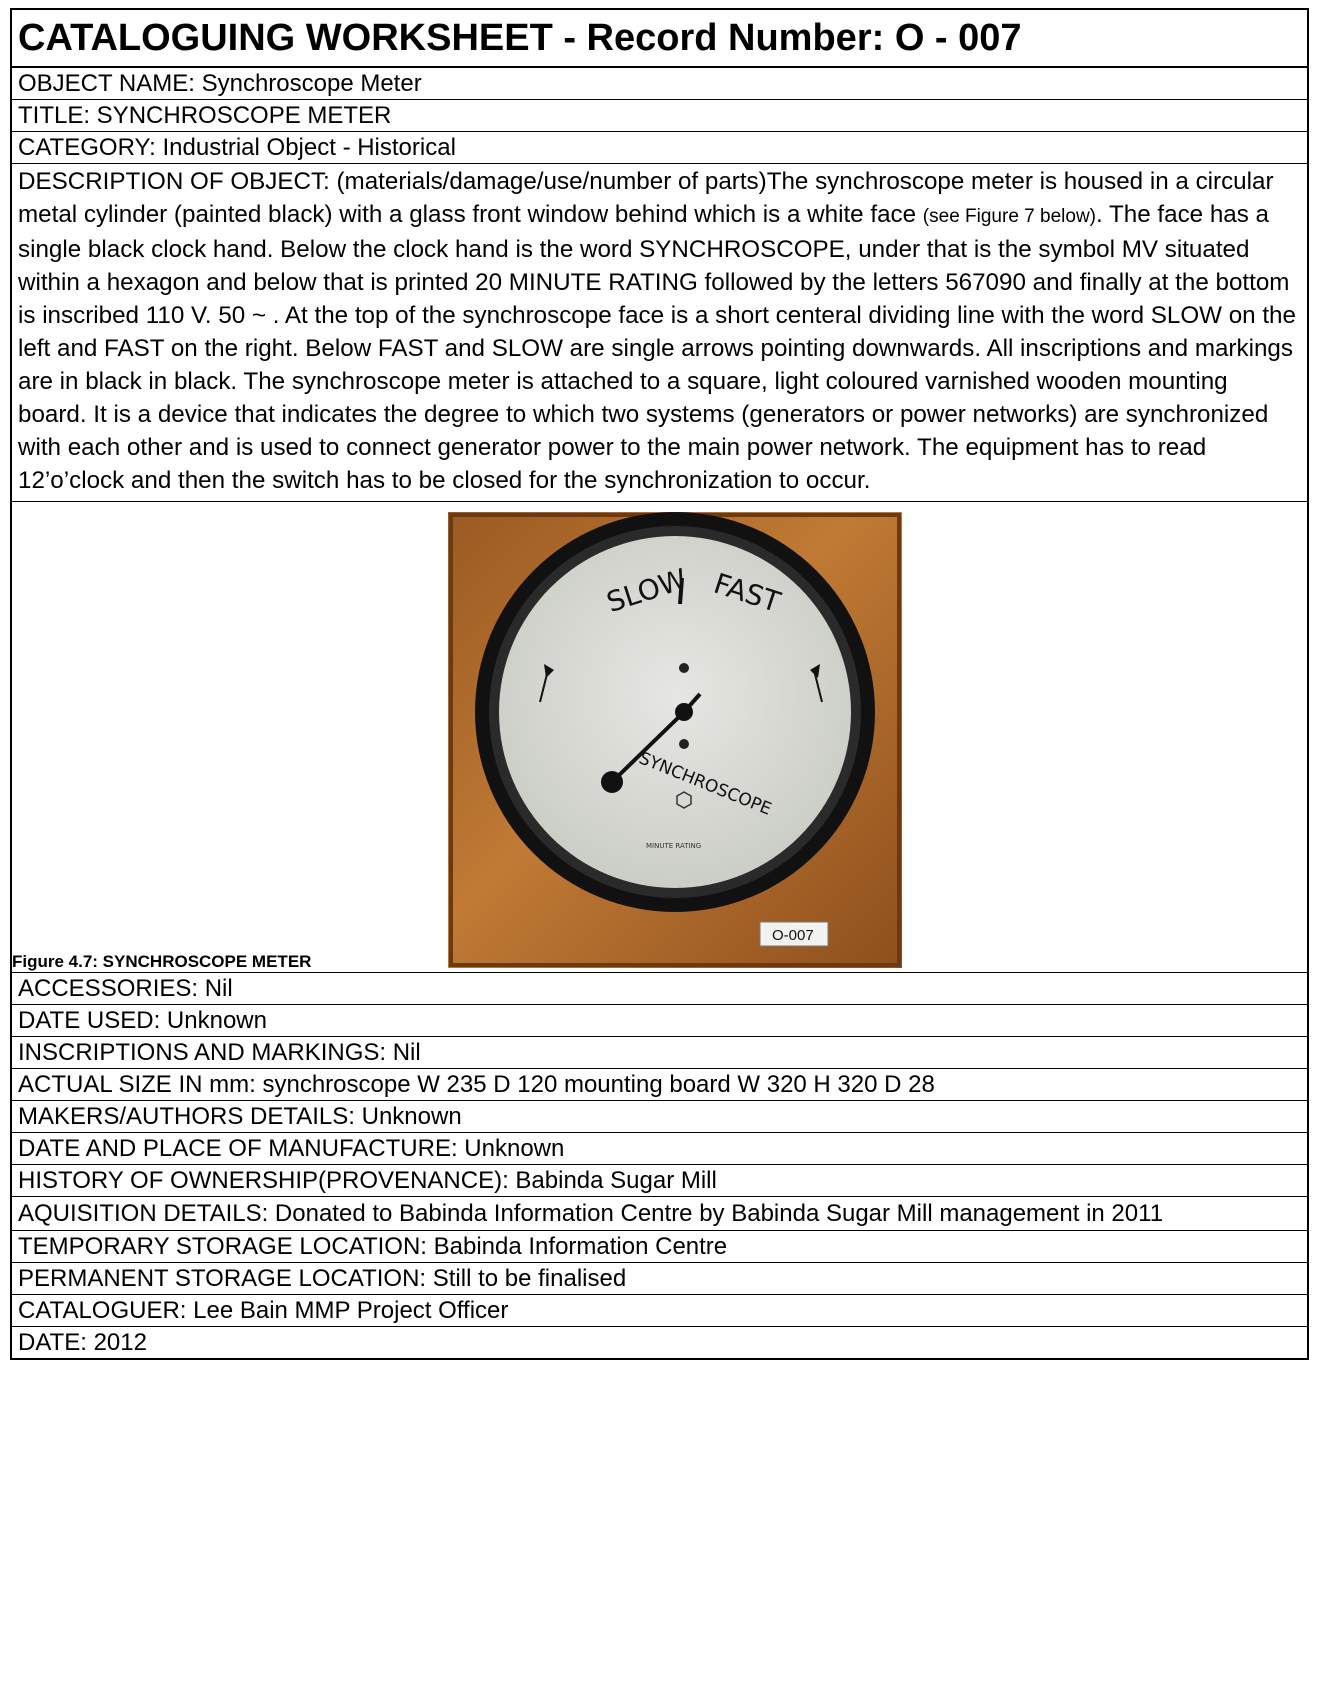  I want to click on title-field: TITLE: SYNCHROSCOPE METER, so click(659, 116).